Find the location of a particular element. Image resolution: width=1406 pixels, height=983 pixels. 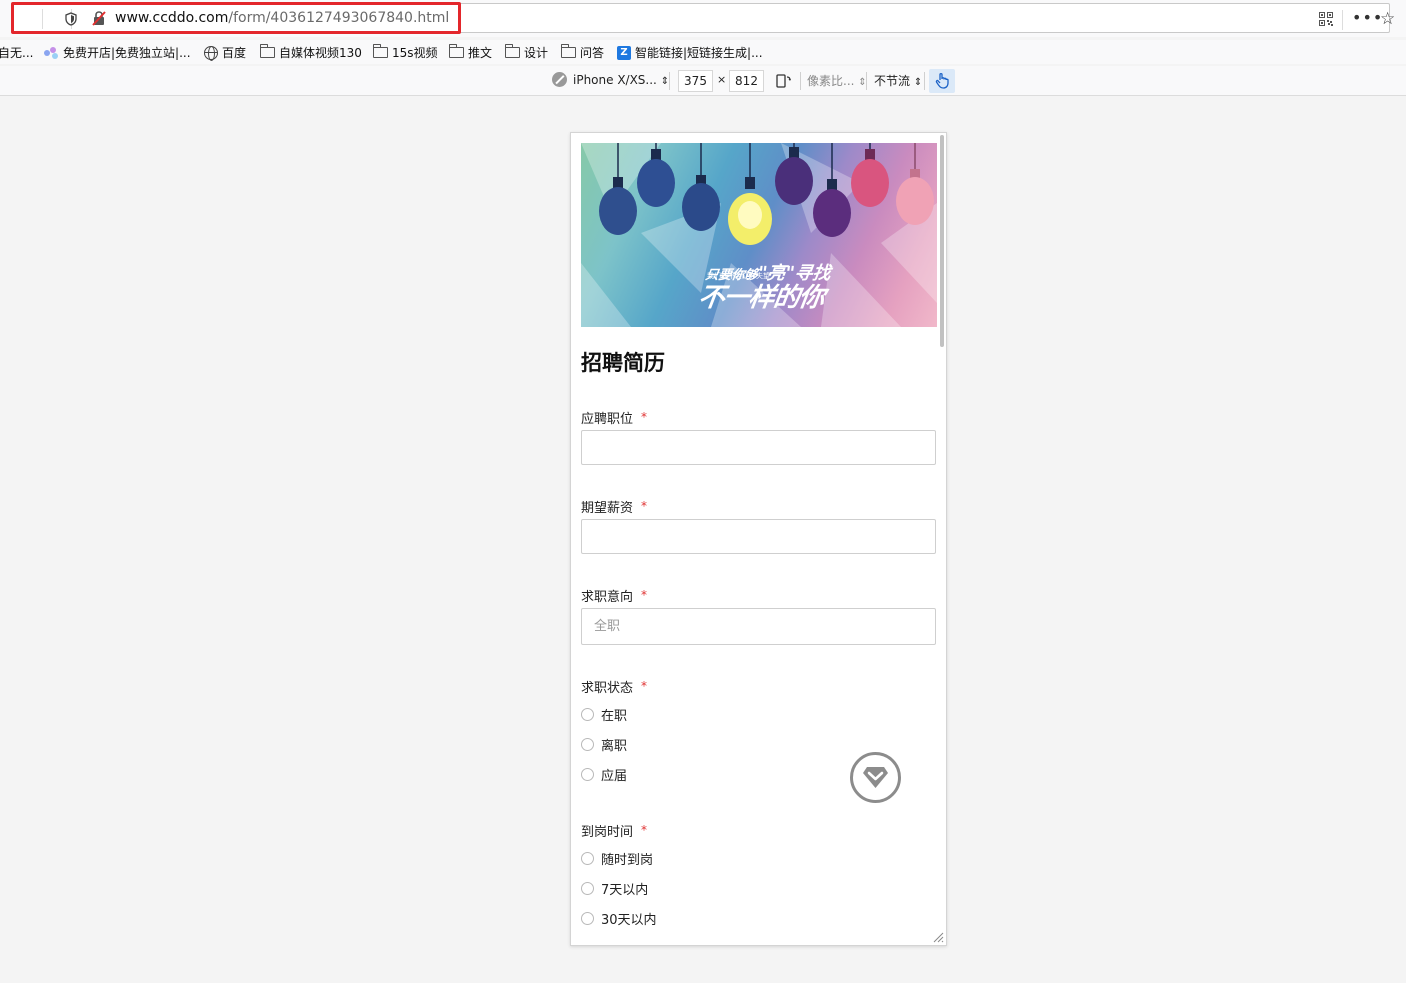

more-actions-icon: ••• is located at coordinates (1367, 18).